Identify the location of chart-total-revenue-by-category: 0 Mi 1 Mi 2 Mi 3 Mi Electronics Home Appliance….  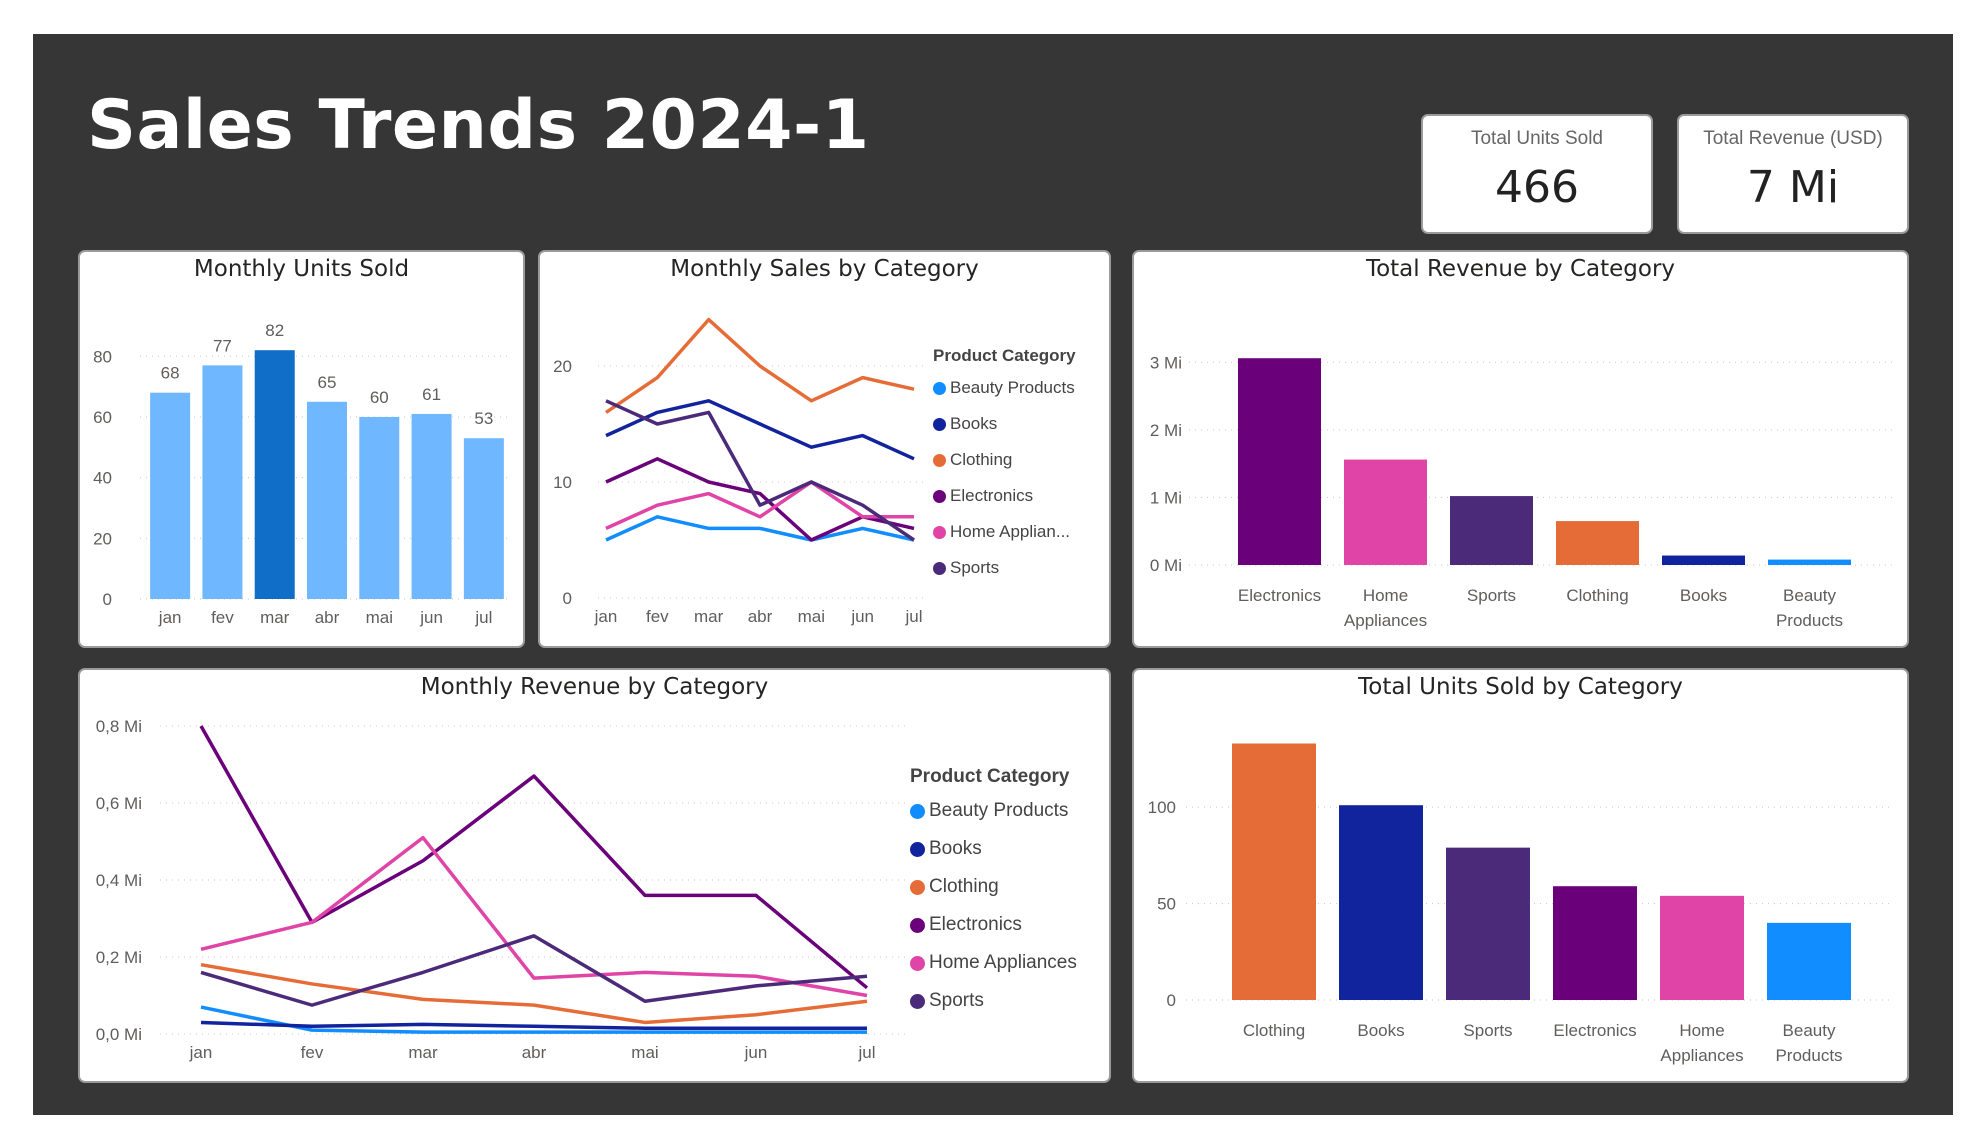
(1522, 491).